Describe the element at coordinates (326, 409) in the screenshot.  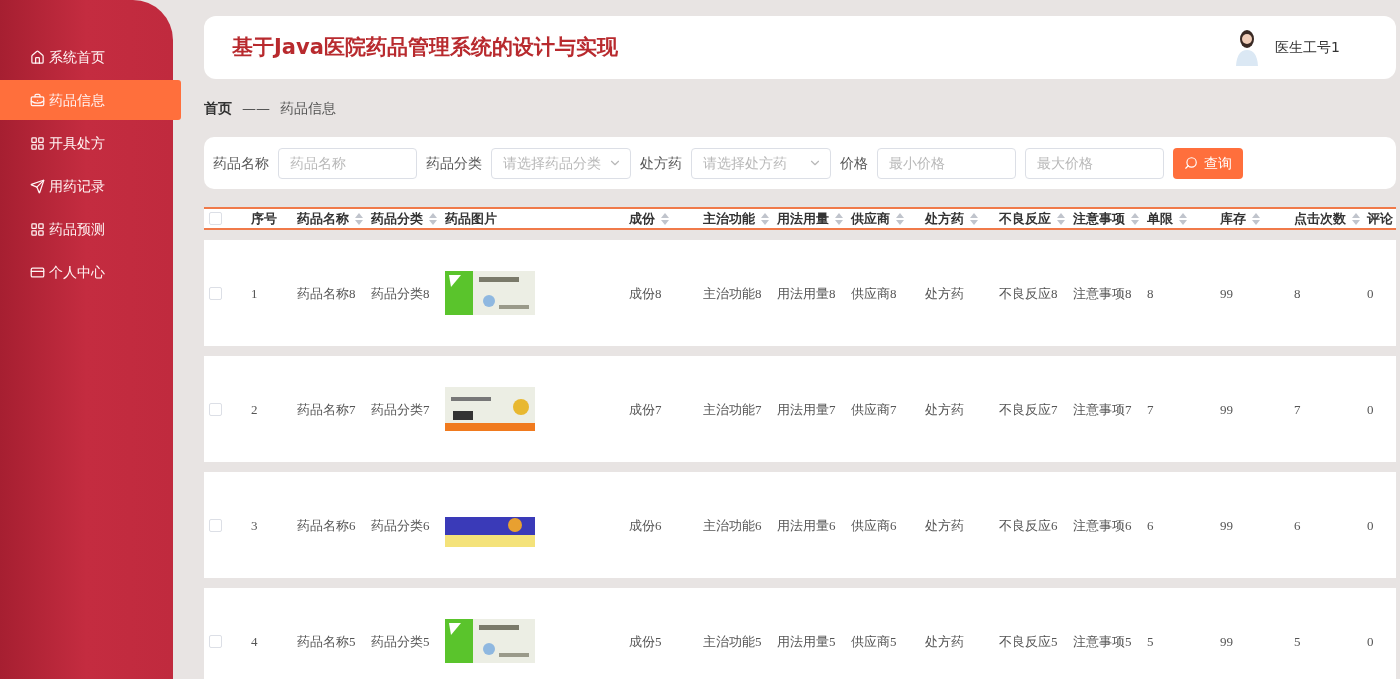
I see `table-cell: 药品名称7` at that location.